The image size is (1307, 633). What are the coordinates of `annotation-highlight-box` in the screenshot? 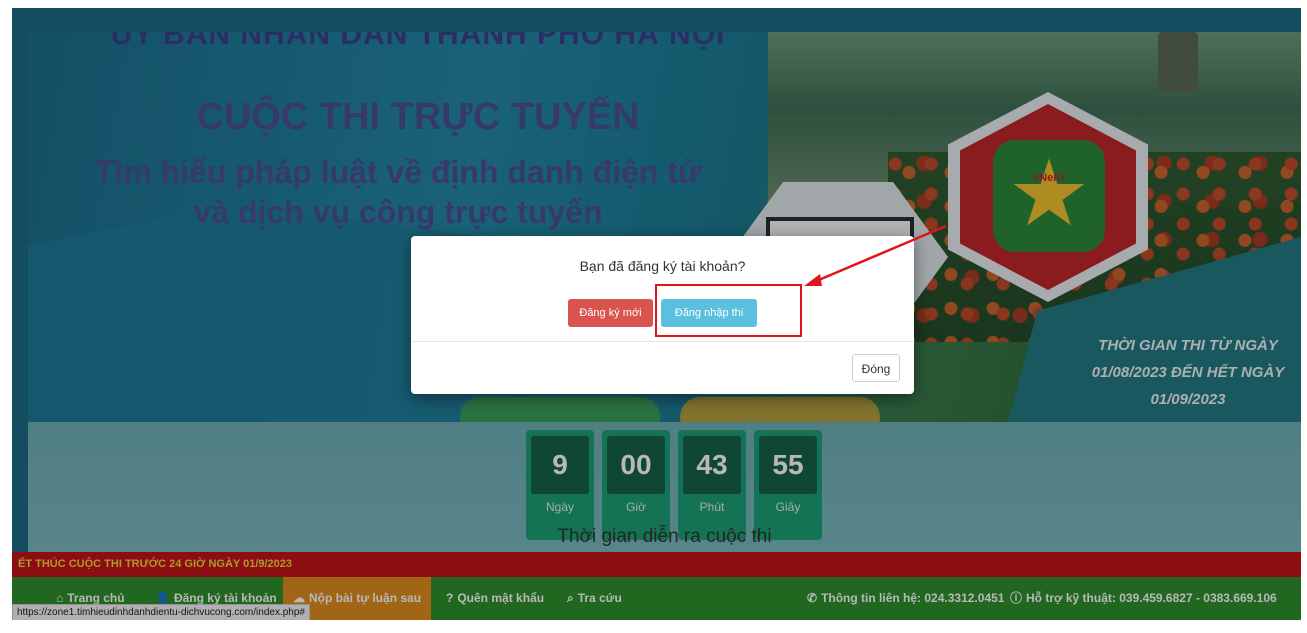 It's located at (728, 310).